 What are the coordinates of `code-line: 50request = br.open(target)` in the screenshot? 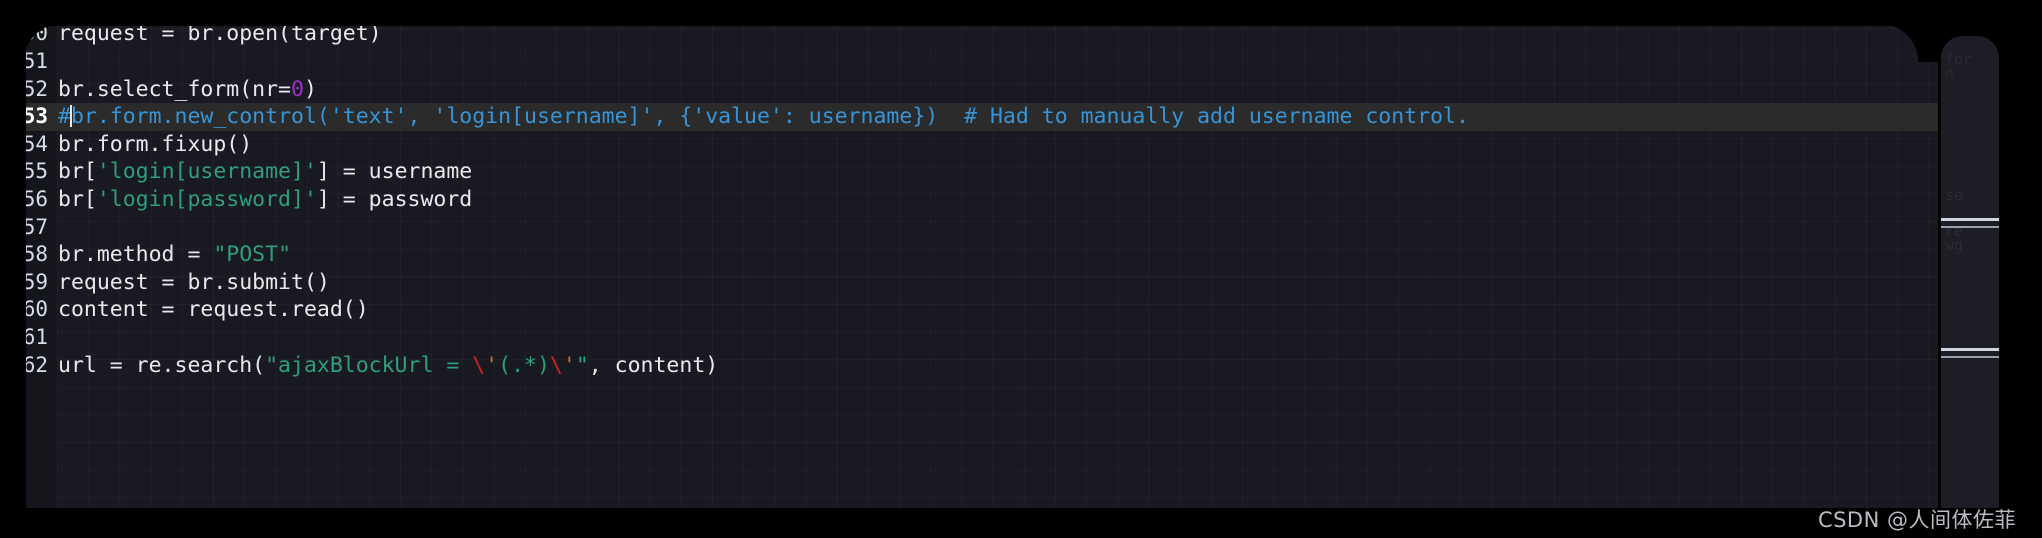 It's located at (969, 37).